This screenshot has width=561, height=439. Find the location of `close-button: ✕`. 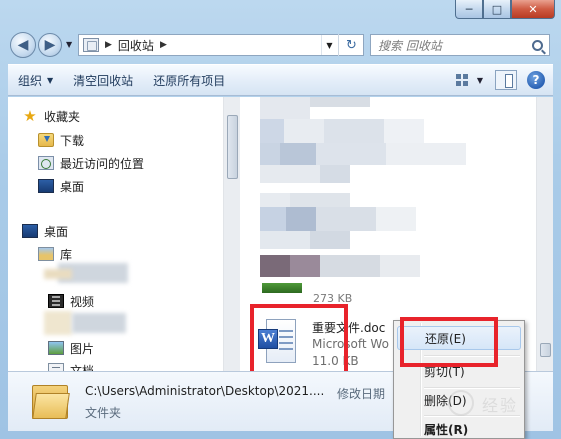

close-button: ✕ is located at coordinates (533, 9).